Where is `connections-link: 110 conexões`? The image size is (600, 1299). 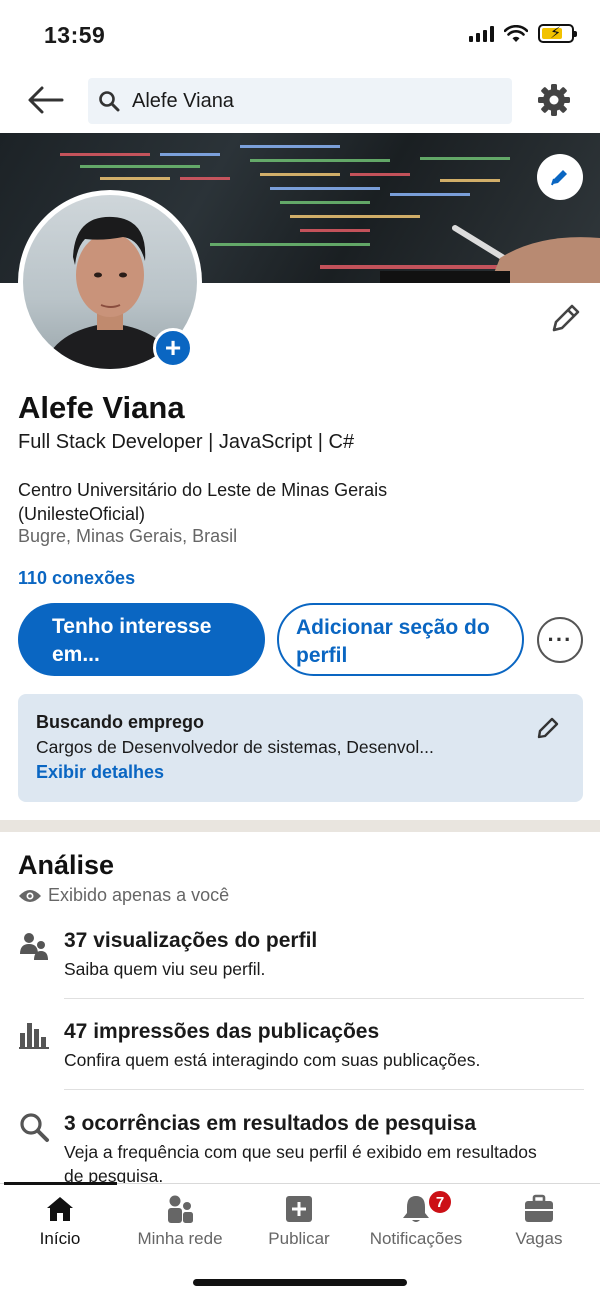 connections-link: 110 conexões is located at coordinates (76, 578).